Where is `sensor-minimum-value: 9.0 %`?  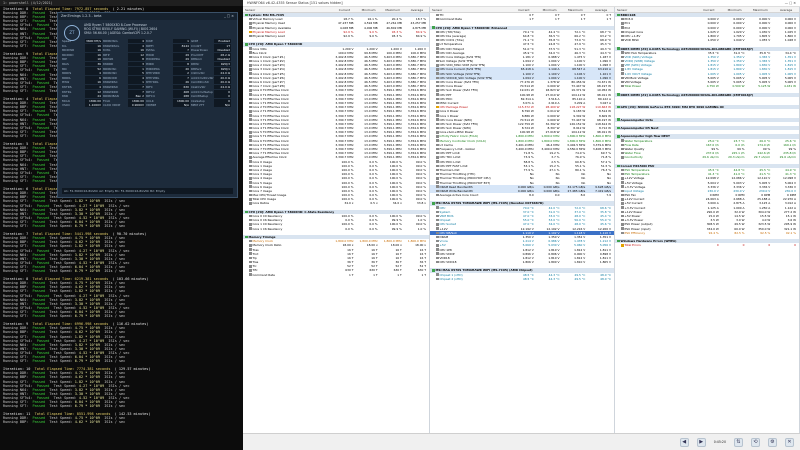 sensor-minimum-value: 9.0 % is located at coordinates (373, 35).